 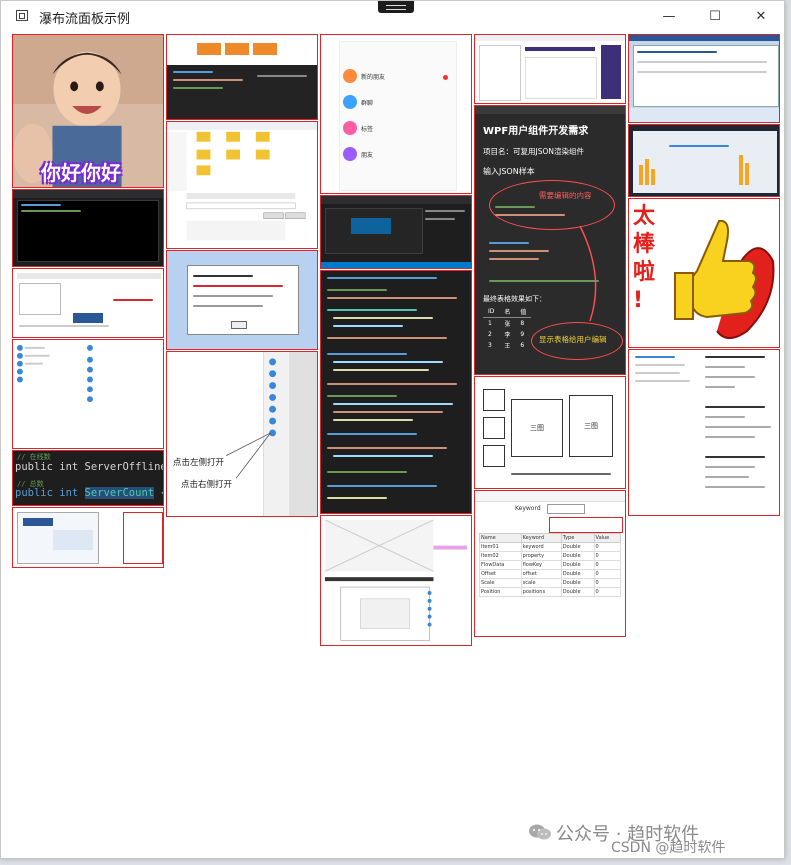 I want to click on tile-icon-list, so click(x=88, y=394).